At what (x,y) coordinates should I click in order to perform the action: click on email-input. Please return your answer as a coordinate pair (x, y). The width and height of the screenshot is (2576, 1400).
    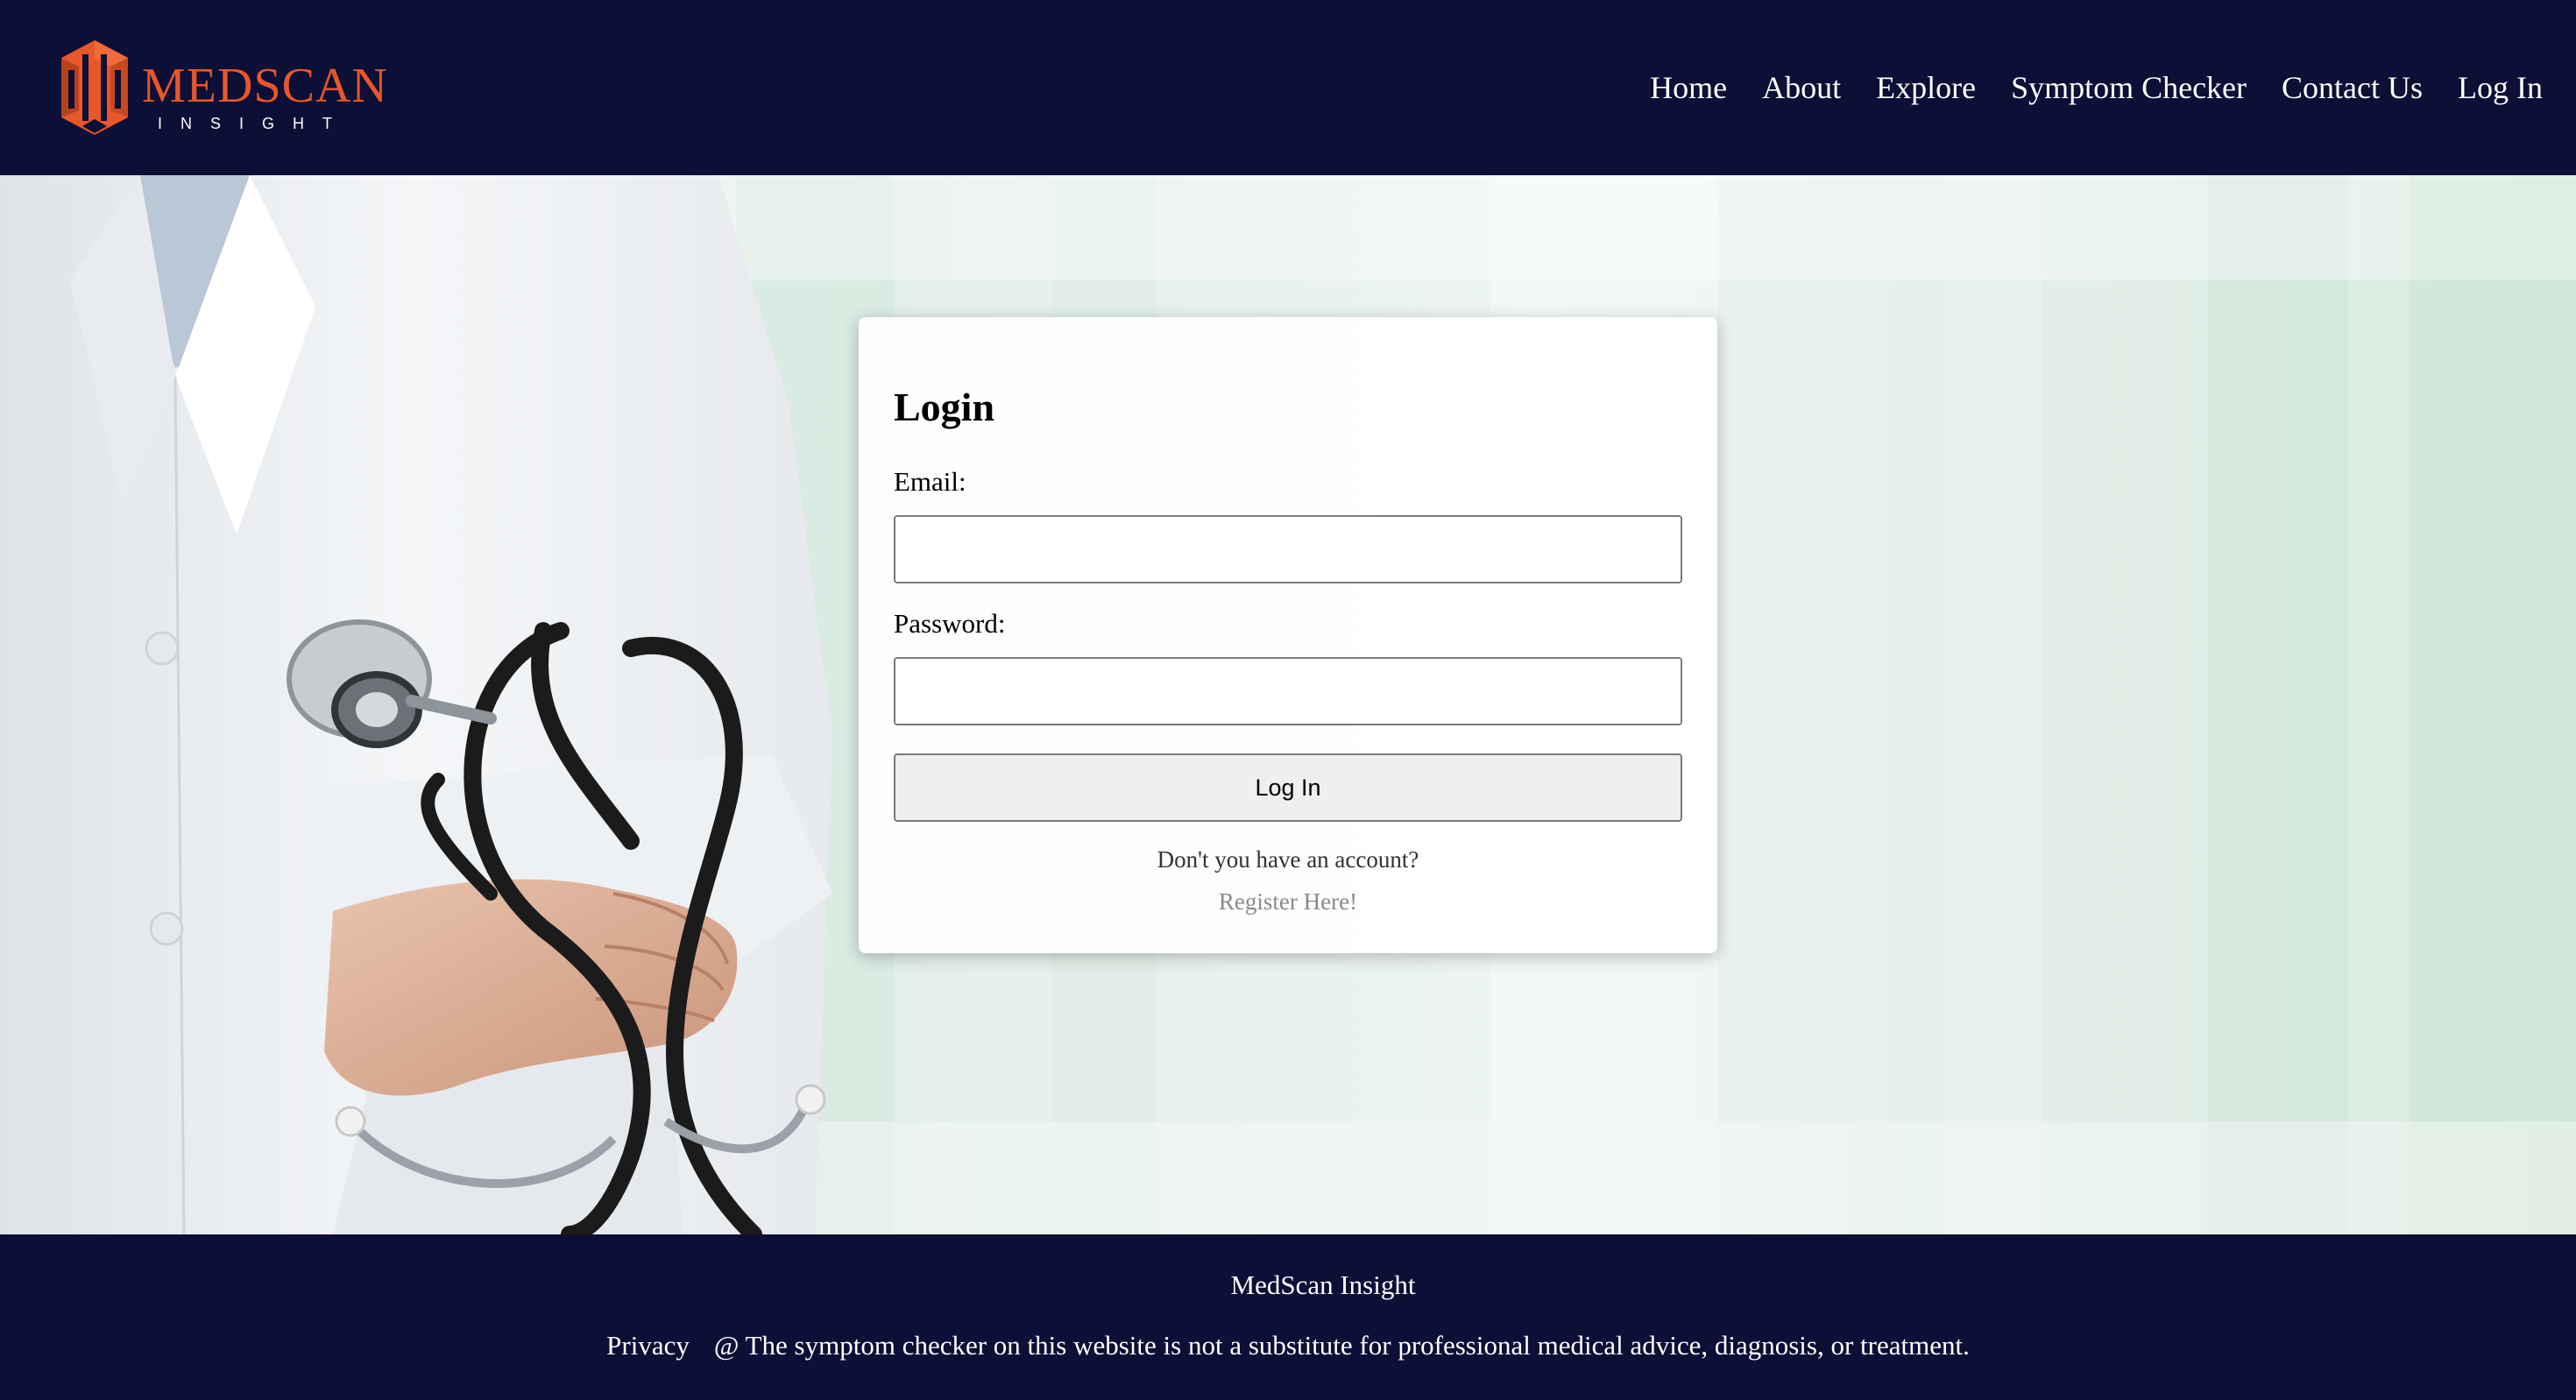
    Looking at the image, I should click on (1288, 549).